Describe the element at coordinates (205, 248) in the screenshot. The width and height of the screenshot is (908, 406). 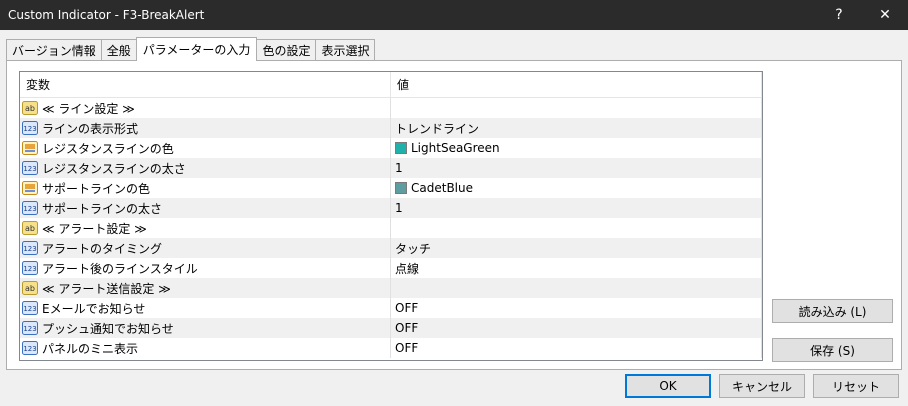
I see `parameter-name-cell: 123 アラートのタイミング` at that location.